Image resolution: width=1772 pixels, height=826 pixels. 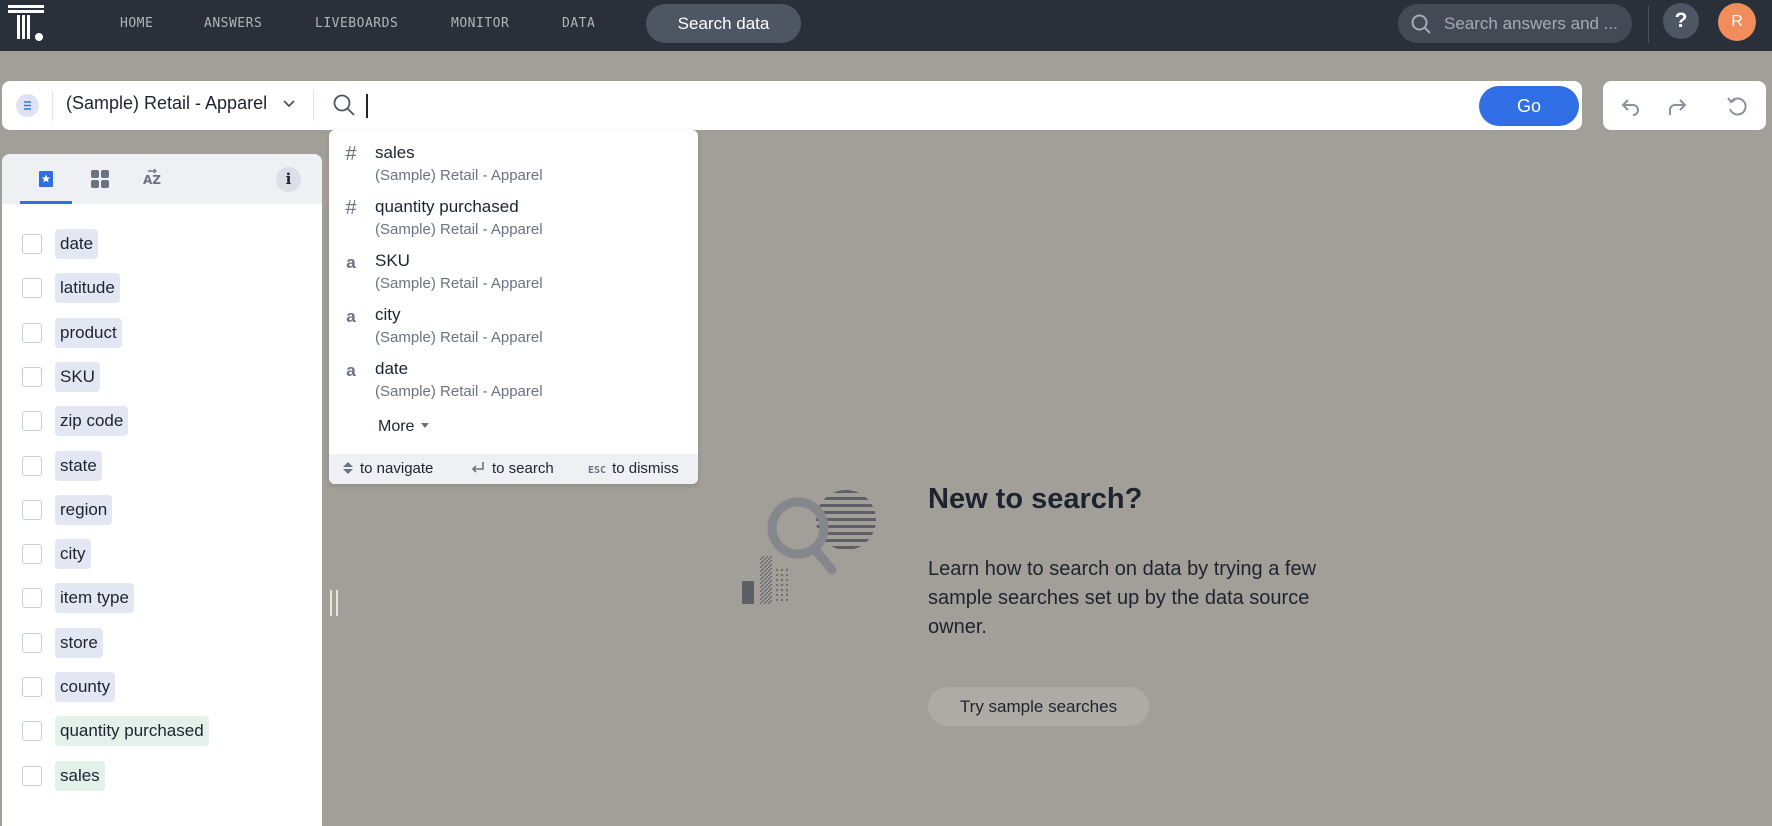 What do you see at coordinates (513, 167) in the screenshot?
I see `suggestion-item: # sales (Sample) Retail - Apparel` at bounding box center [513, 167].